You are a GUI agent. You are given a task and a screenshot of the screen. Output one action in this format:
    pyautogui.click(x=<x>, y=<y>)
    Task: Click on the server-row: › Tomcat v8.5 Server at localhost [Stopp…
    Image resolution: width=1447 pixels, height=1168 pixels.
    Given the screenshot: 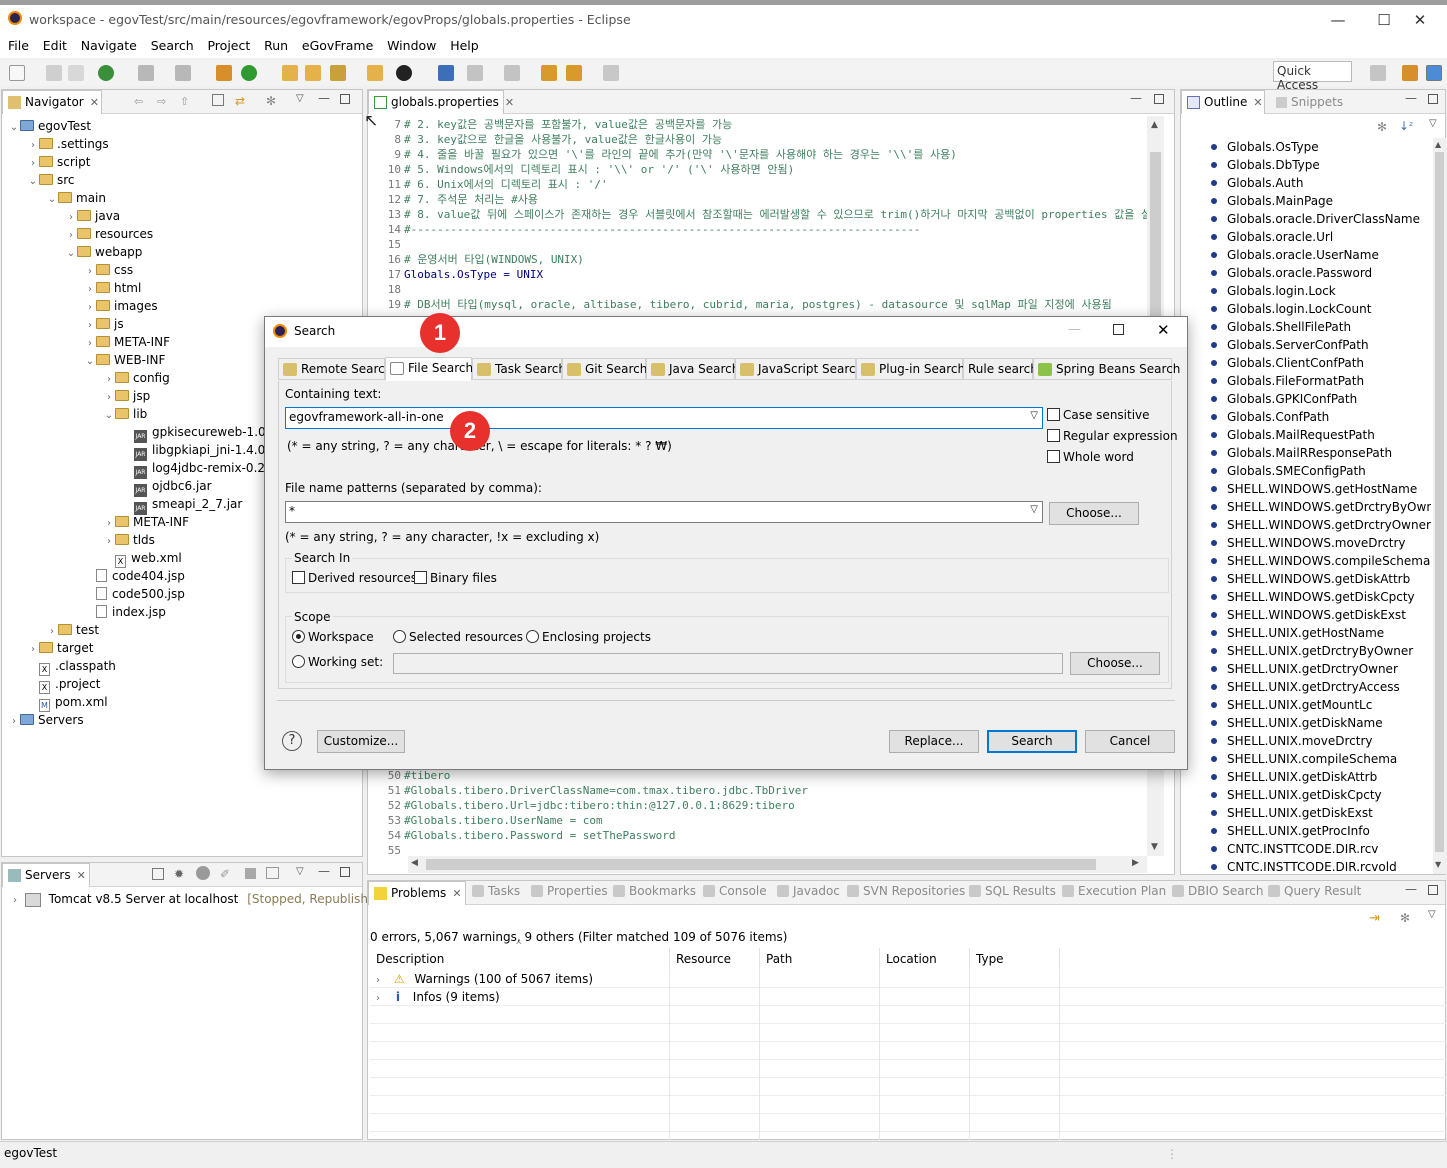 What is the action you would take?
    pyautogui.click(x=191, y=899)
    